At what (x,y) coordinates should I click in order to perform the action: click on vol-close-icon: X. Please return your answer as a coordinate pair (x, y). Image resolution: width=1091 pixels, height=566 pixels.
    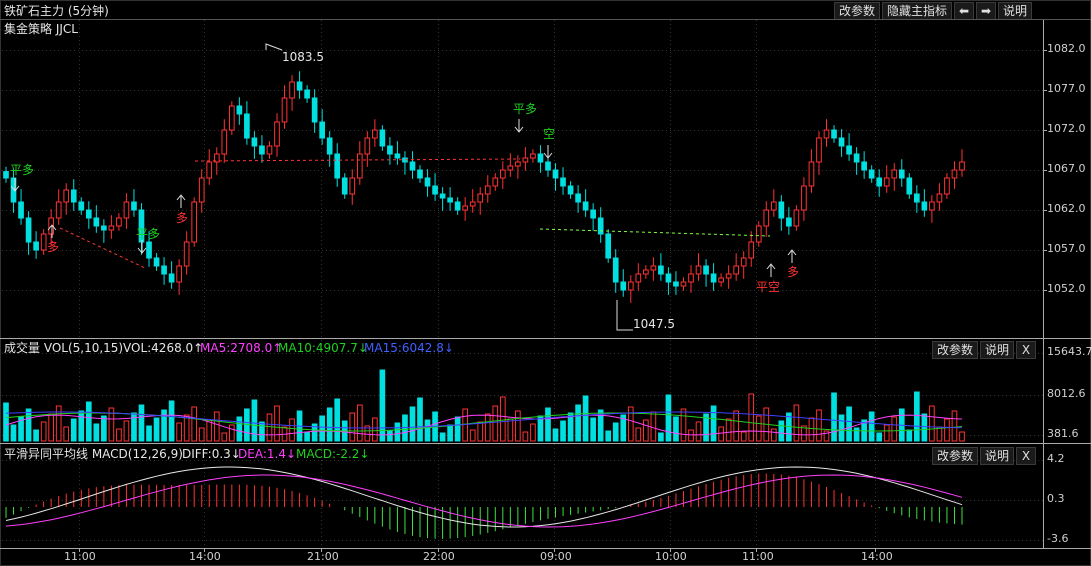
    Looking at the image, I should click on (1026, 350).